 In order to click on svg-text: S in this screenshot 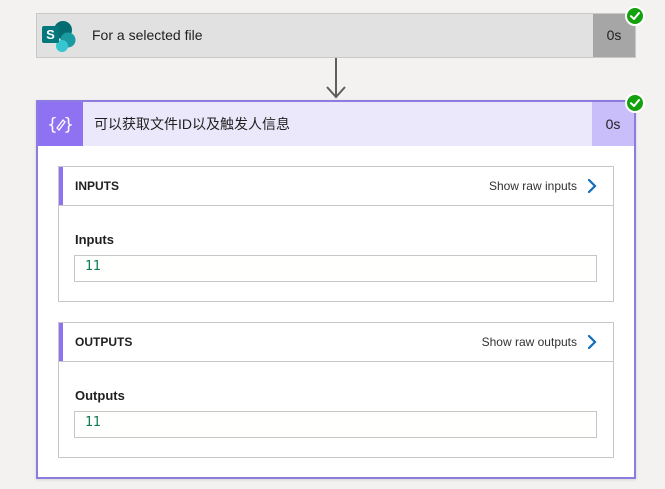, I will do `click(50, 34)`.